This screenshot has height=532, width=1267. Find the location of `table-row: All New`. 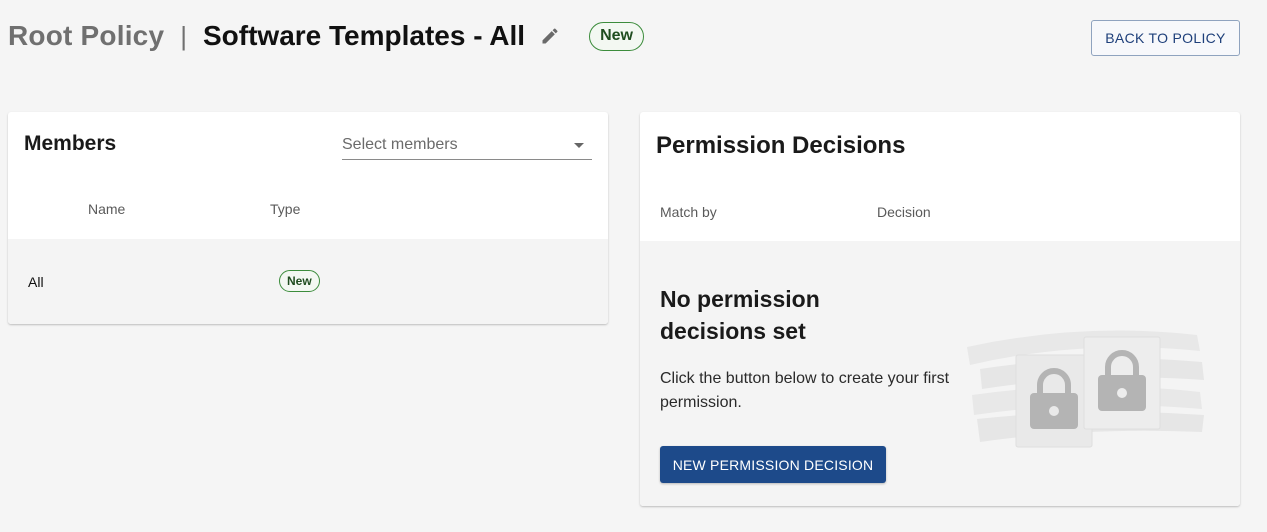

table-row: All New is located at coordinates (308, 281).